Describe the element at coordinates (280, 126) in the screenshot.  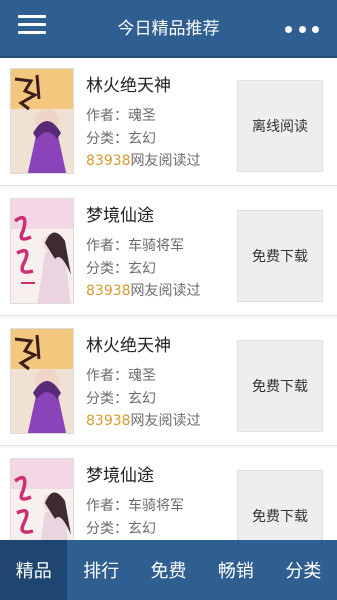
I see `offline-read-button: 离线阅读` at that location.